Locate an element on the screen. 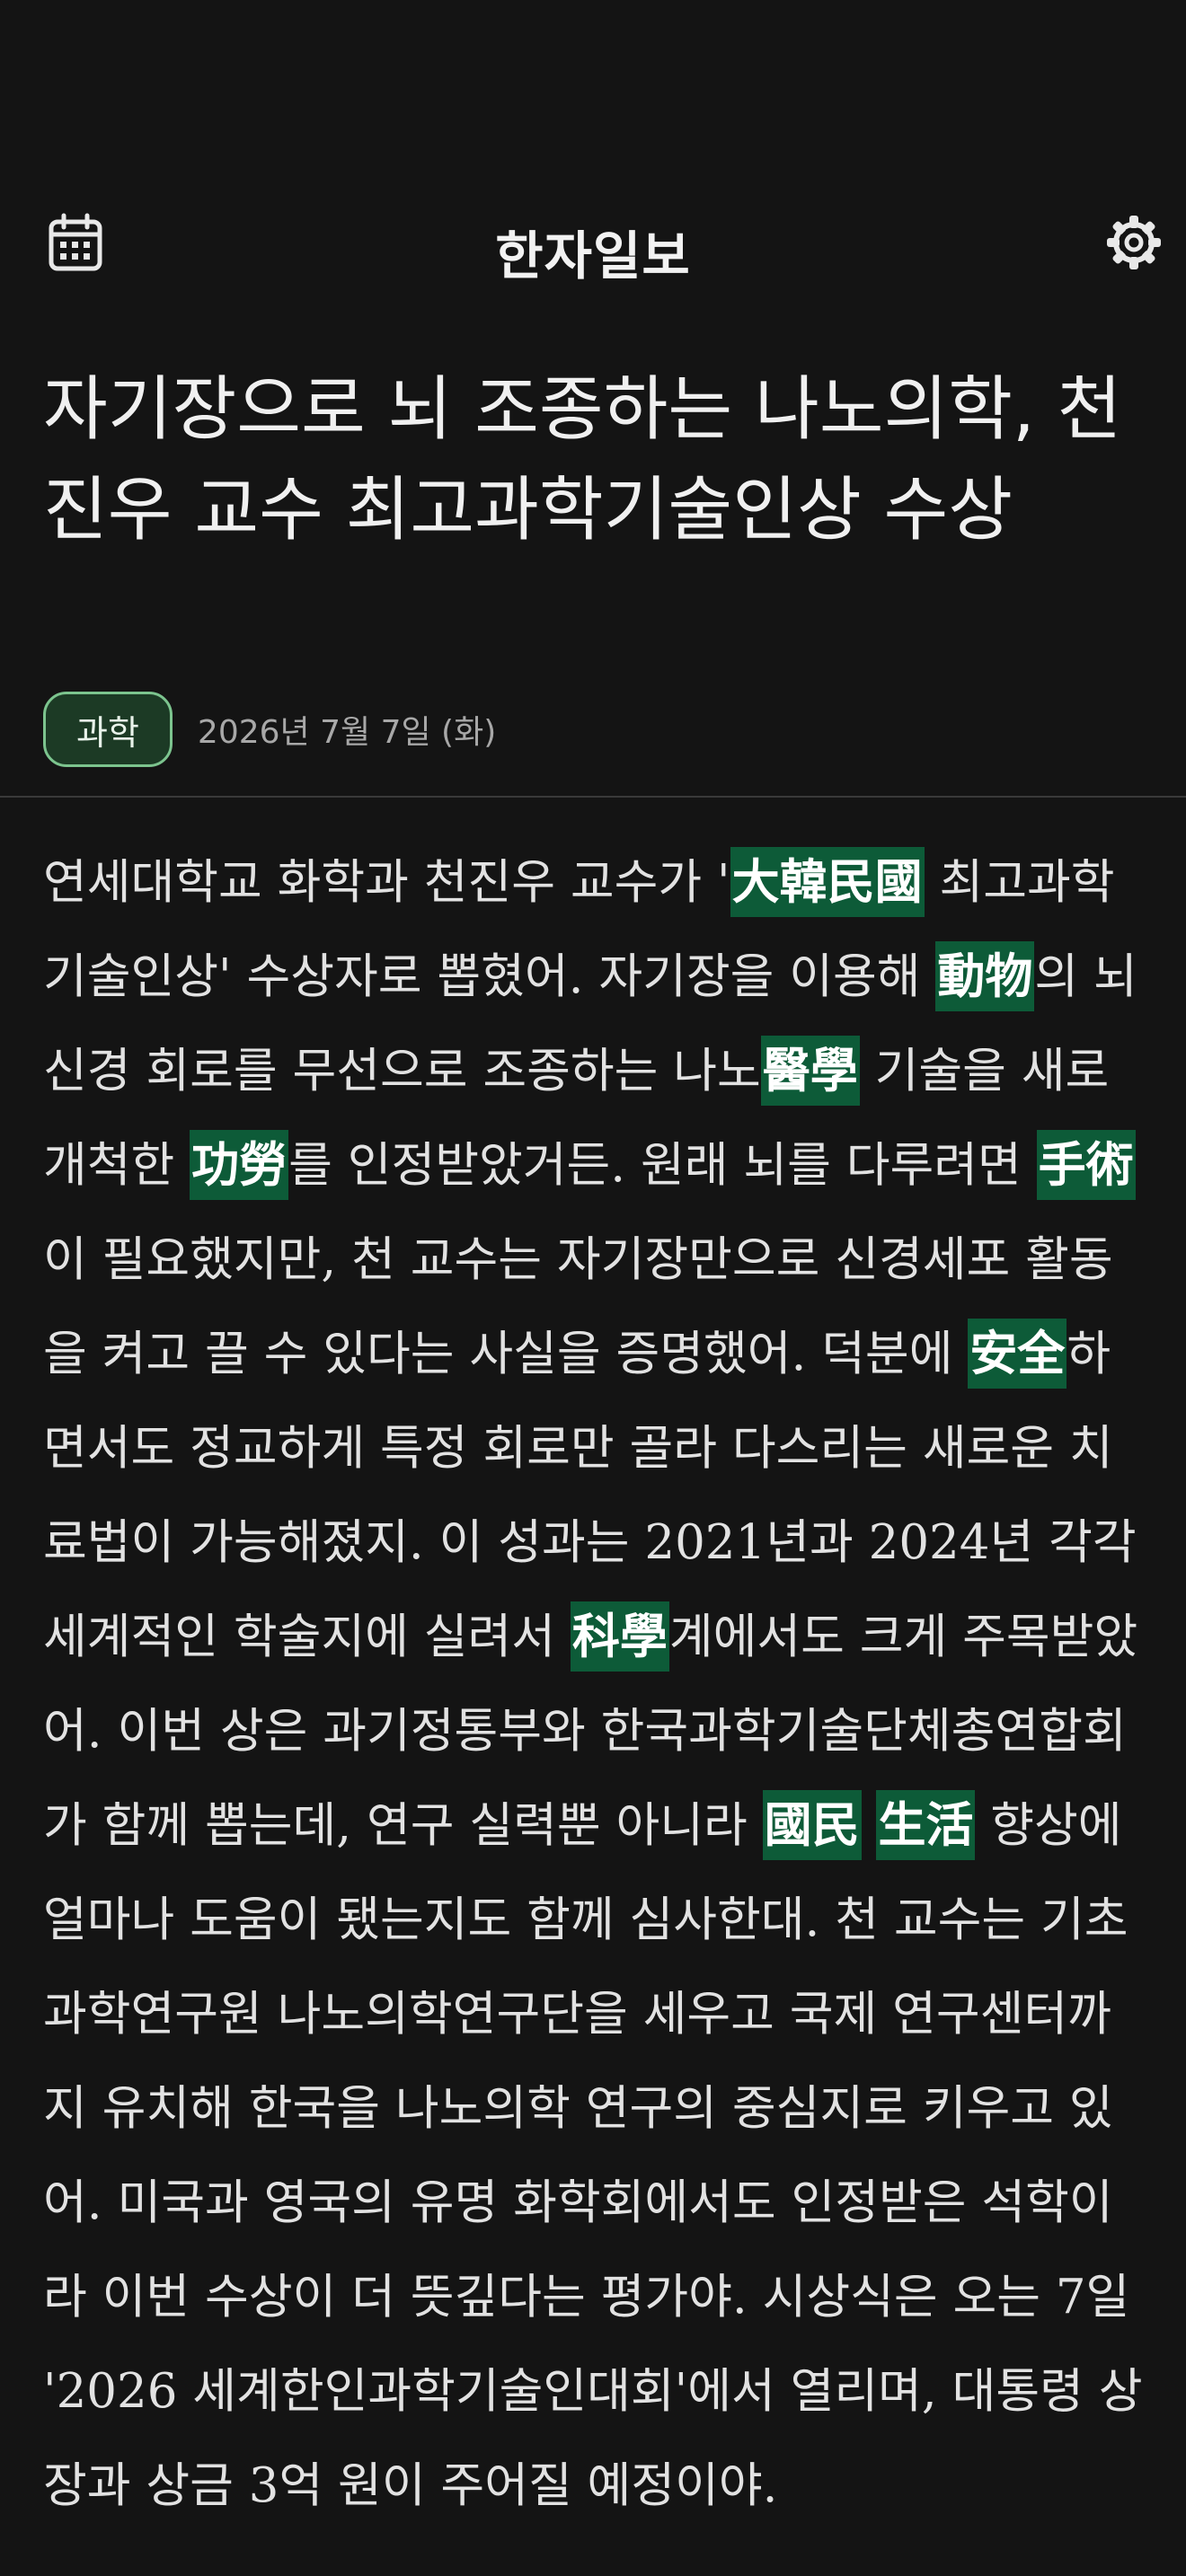 The height and width of the screenshot is (2576, 1186). hanja-word: 功勞 is located at coordinates (239, 1165).